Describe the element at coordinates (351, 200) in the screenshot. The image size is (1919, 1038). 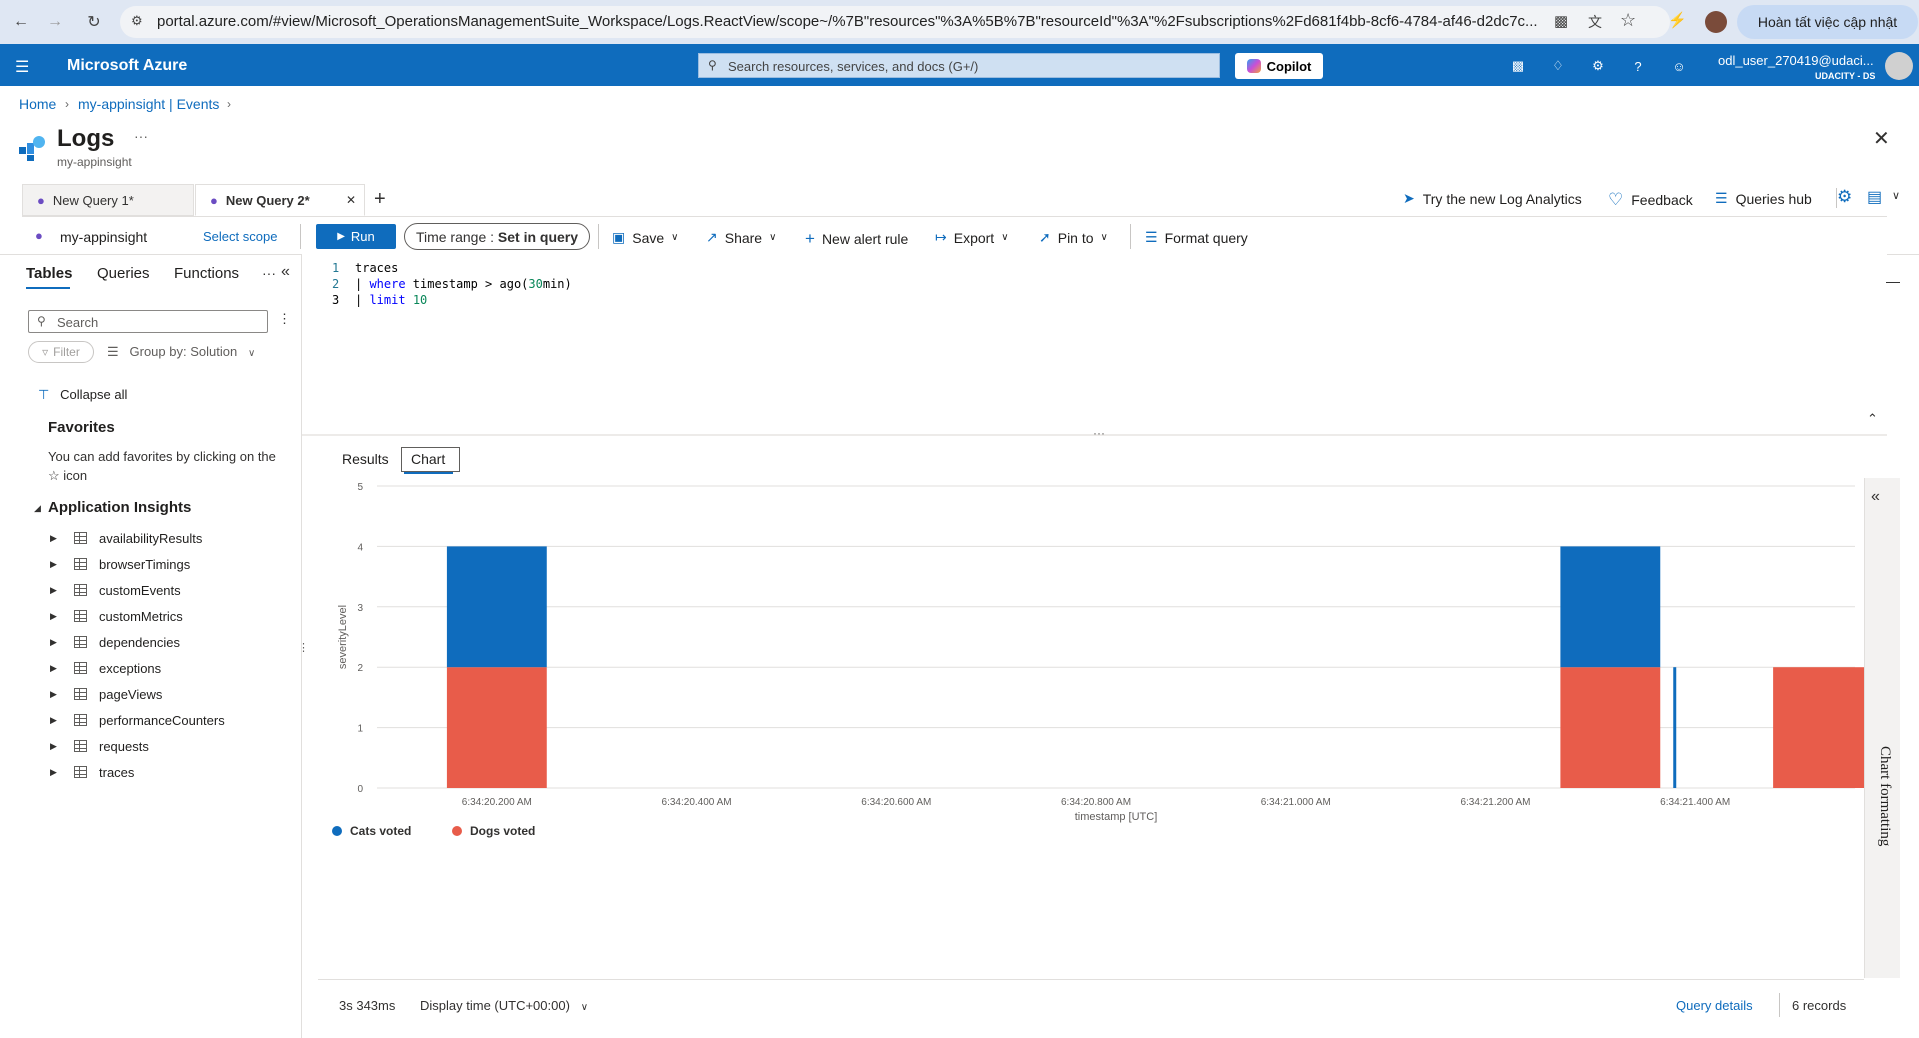
I see `close-tab-icon: ✕` at that location.